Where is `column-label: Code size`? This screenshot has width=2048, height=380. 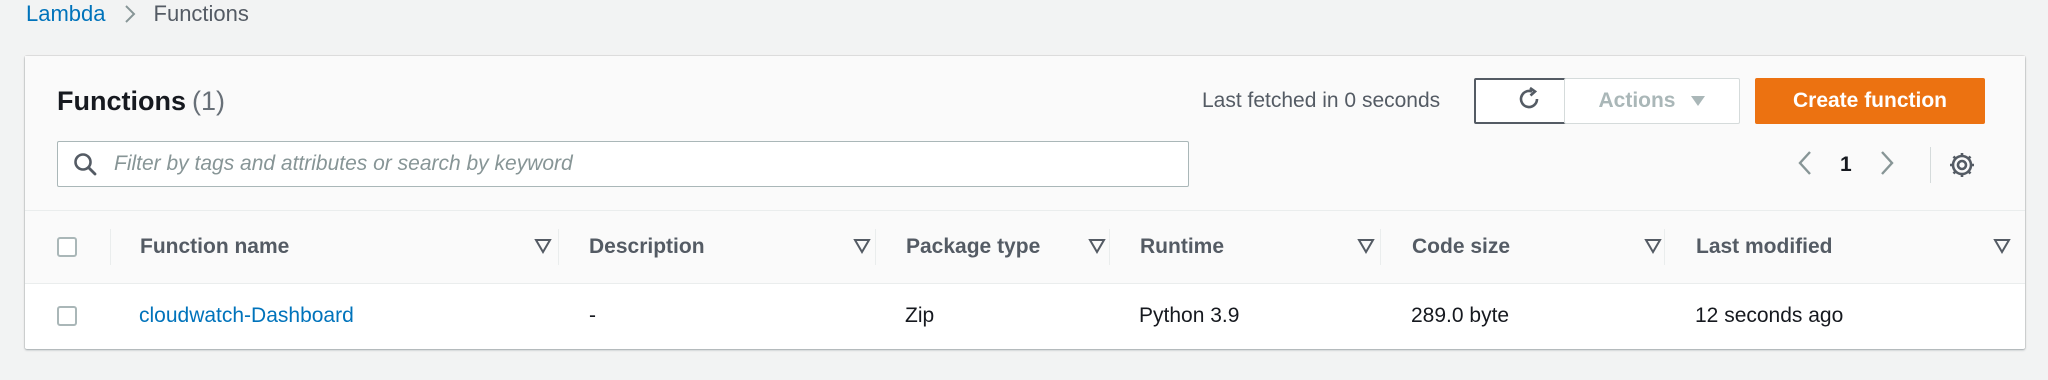
column-label: Code size is located at coordinates (1461, 246).